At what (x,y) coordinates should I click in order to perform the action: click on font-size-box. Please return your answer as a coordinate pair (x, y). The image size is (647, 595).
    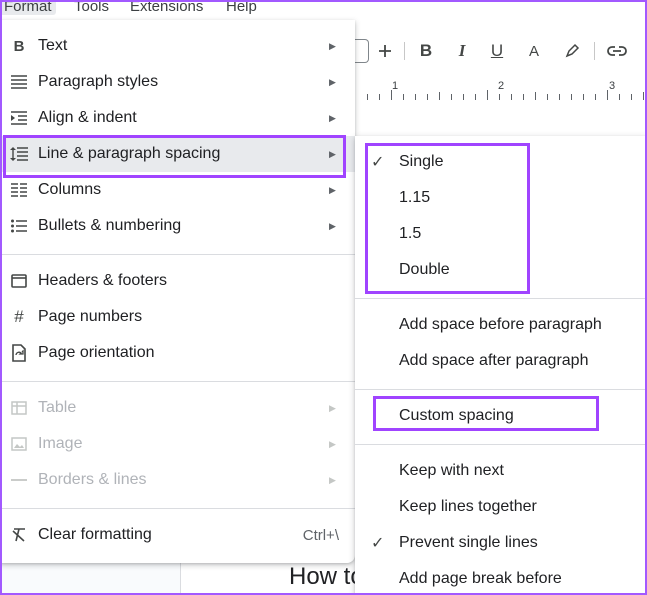
    Looking at the image, I should click on (362, 51).